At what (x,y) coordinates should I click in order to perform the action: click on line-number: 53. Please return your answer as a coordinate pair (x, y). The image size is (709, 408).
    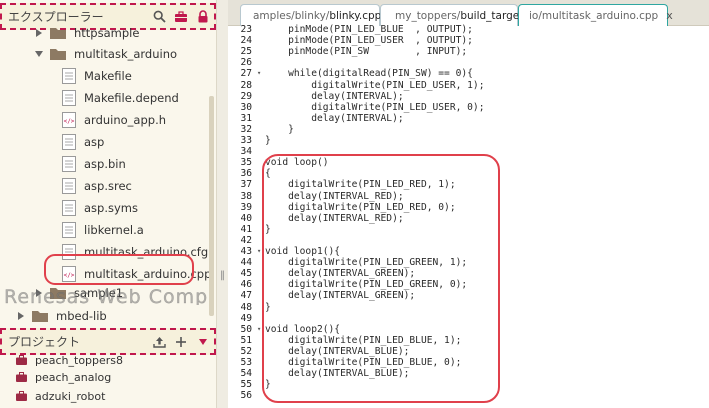
    Looking at the image, I should click on (246, 362).